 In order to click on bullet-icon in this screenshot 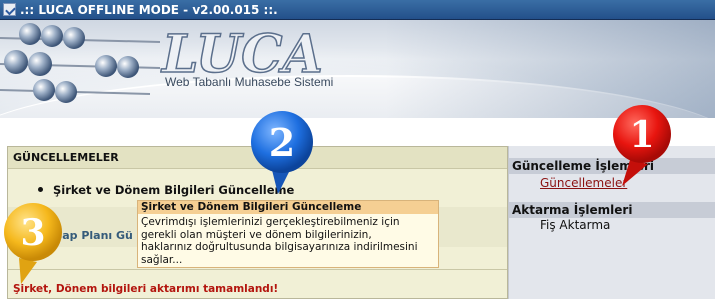, I will do `click(40, 189)`.